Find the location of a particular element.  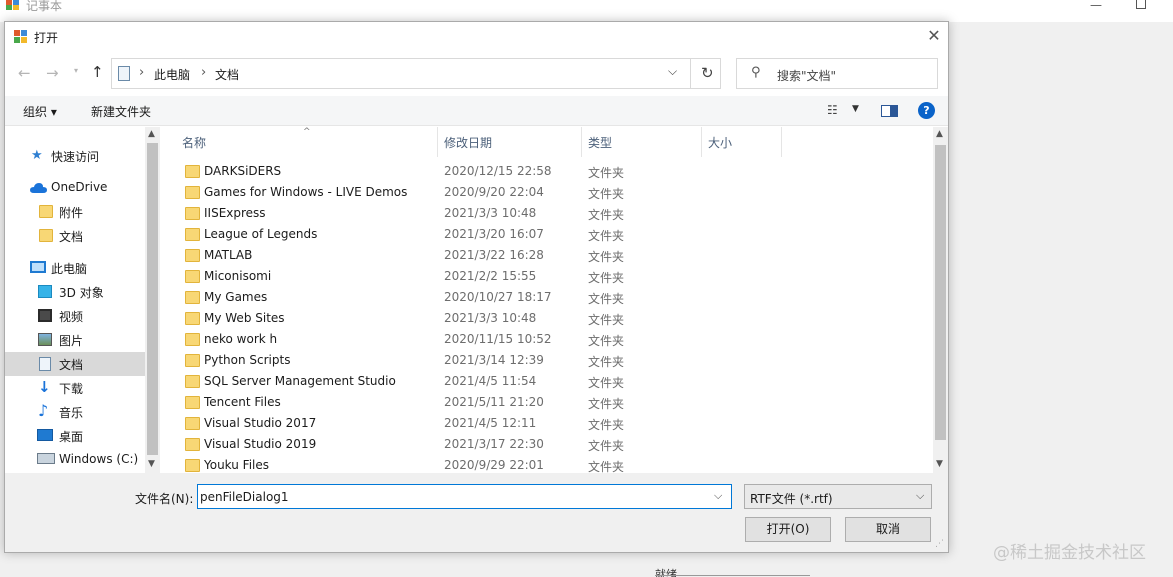

nav-item-documents: 文档 is located at coordinates (75, 364).